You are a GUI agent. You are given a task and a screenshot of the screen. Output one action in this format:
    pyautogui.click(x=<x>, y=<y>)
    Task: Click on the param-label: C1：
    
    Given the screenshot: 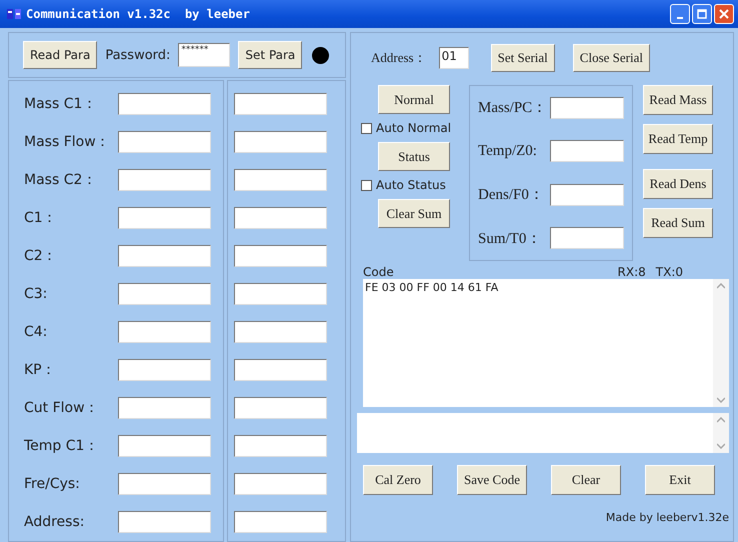 What is the action you would take?
    pyautogui.click(x=41, y=218)
    